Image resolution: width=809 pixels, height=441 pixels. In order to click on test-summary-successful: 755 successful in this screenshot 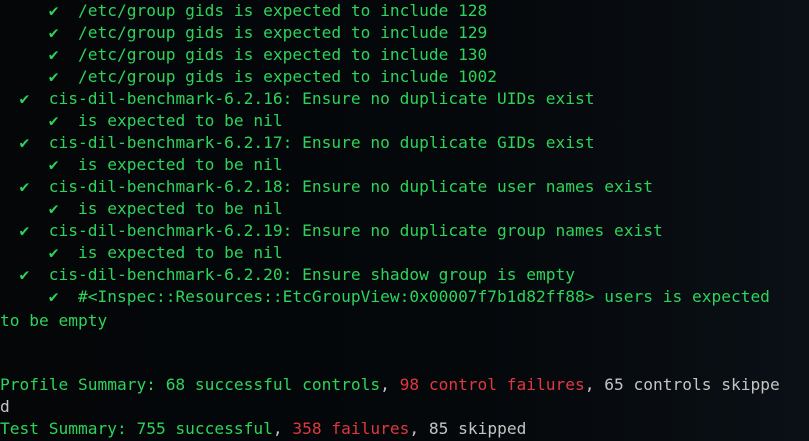, I will do `click(204, 428)`.